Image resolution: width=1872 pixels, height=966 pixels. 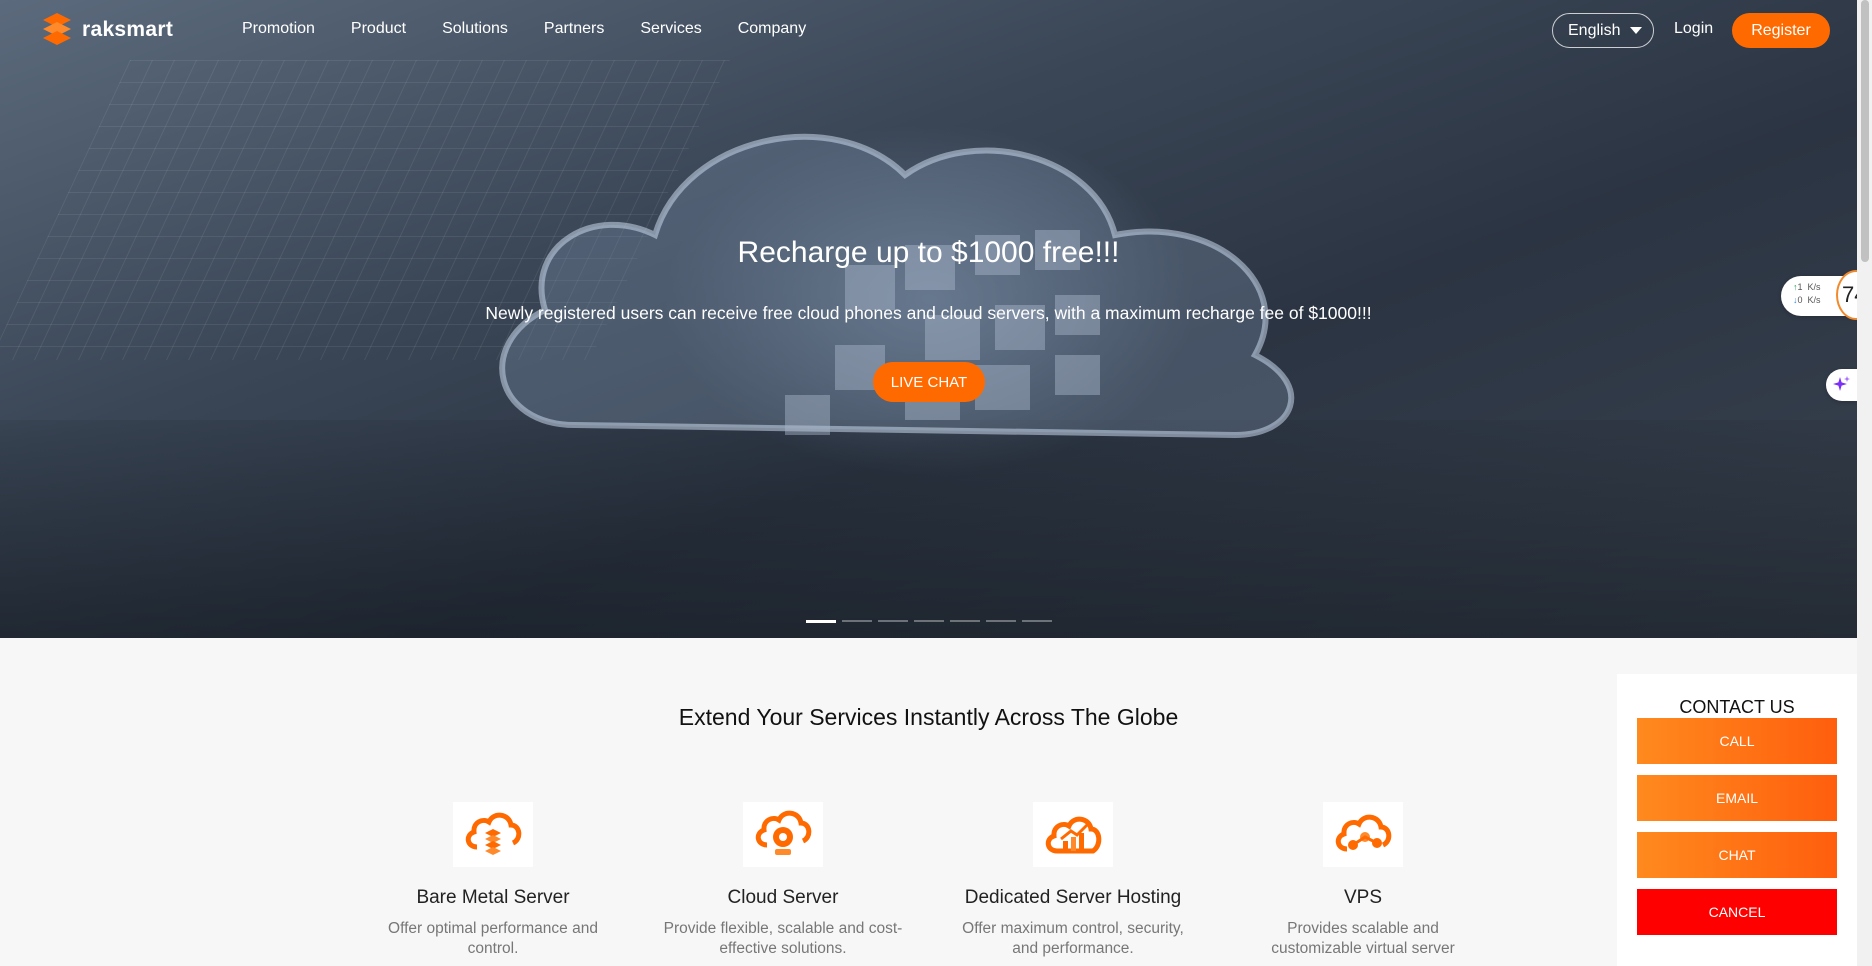 I want to click on scrollbar-thumb, so click(x=1865, y=131).